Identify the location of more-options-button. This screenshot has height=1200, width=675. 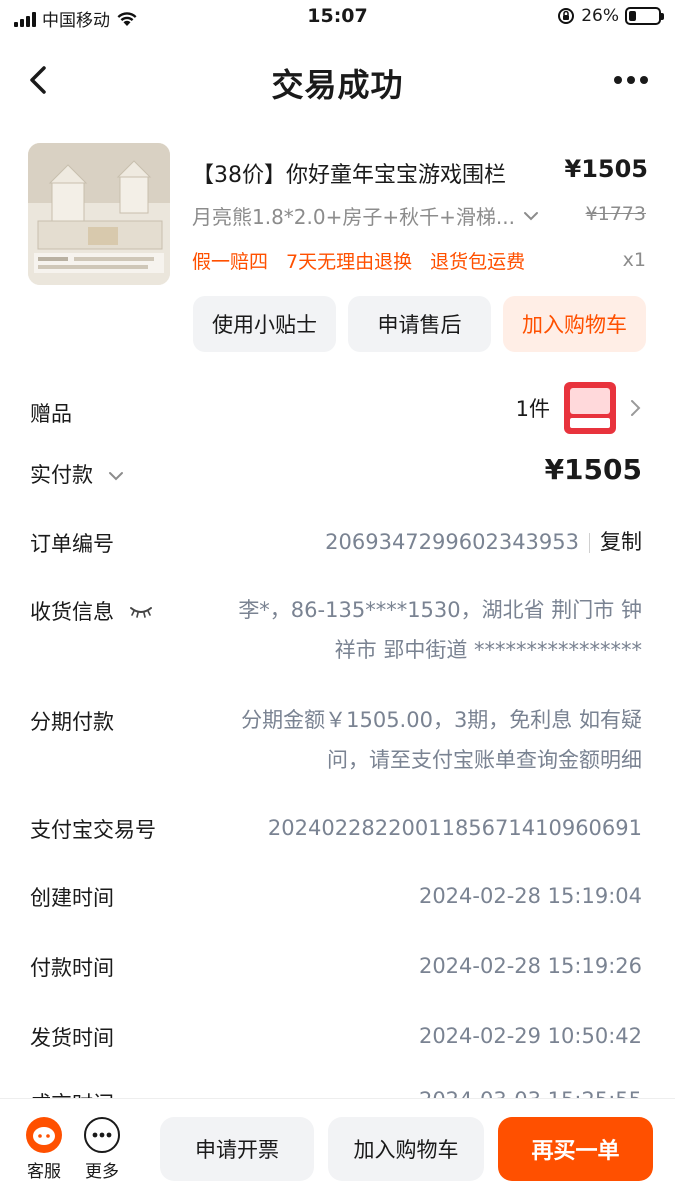
(631, 80).